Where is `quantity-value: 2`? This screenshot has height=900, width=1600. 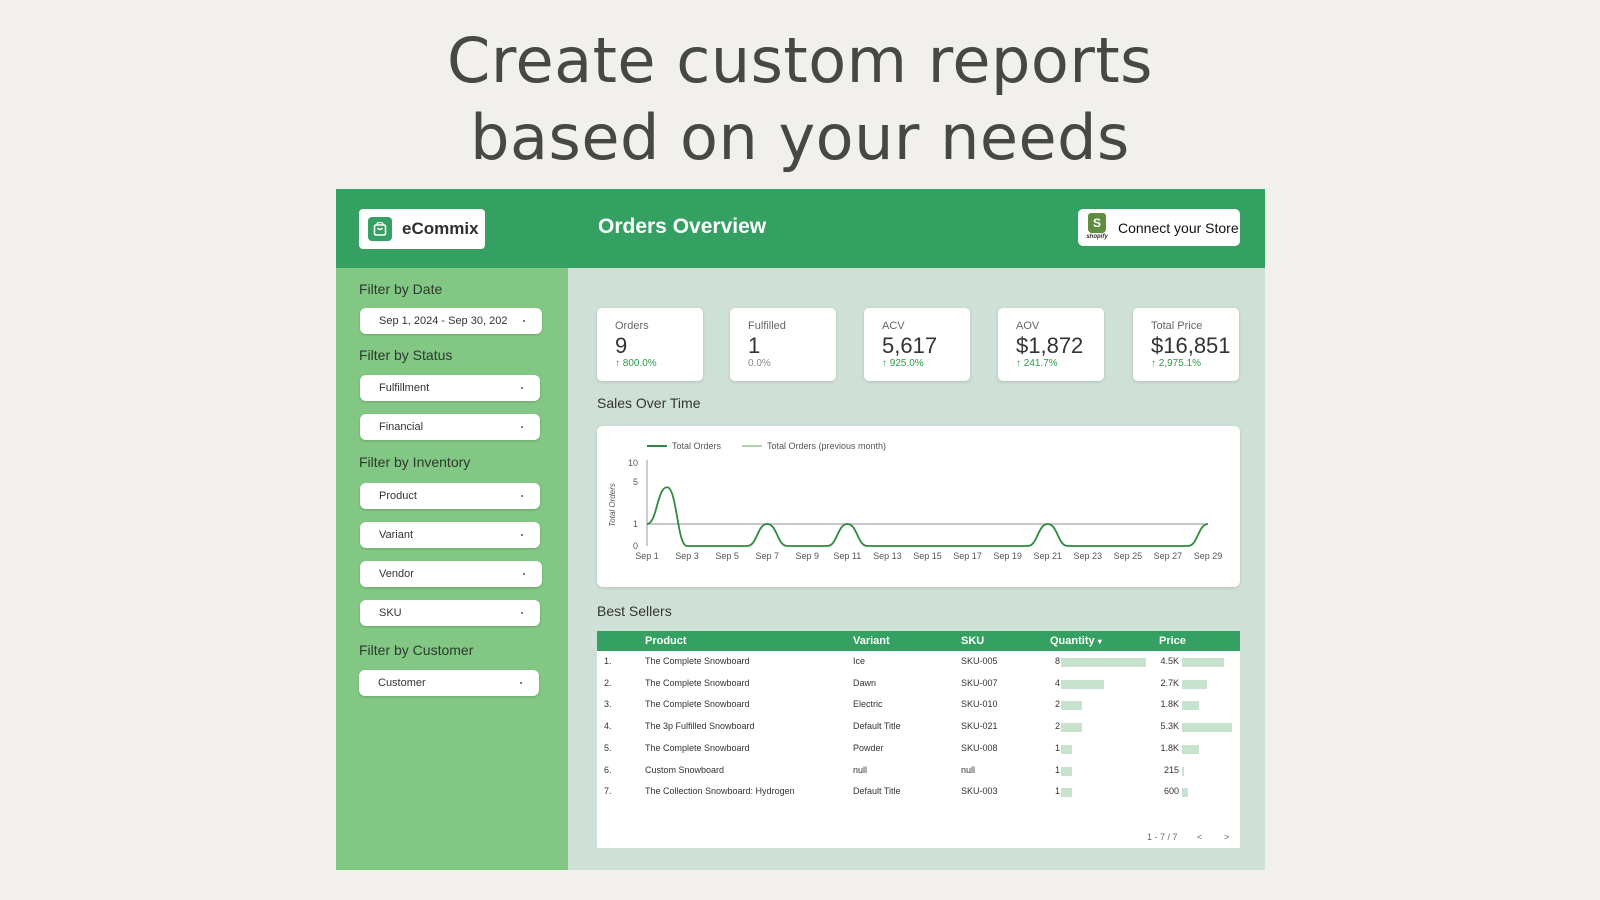
quantity-value: 2 is located at coordinates (1058, 704).